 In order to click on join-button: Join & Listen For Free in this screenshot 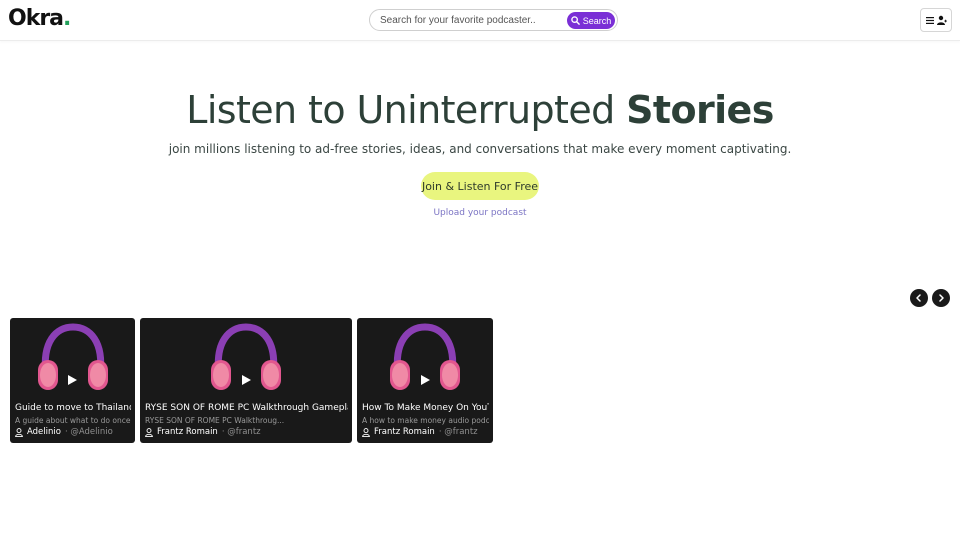, I will do `click(480, 186)`.